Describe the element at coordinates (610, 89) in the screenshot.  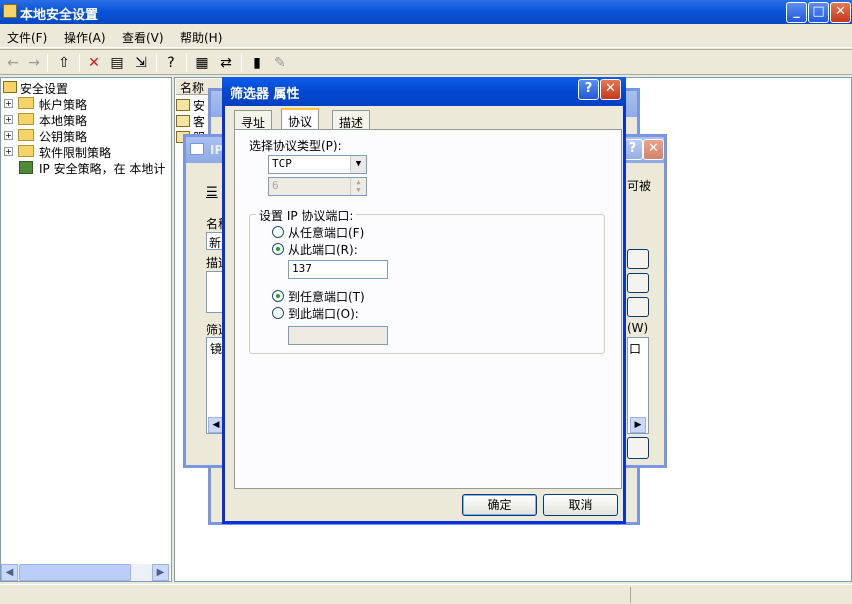
I see `dialog-close-button: ✕` at that location.